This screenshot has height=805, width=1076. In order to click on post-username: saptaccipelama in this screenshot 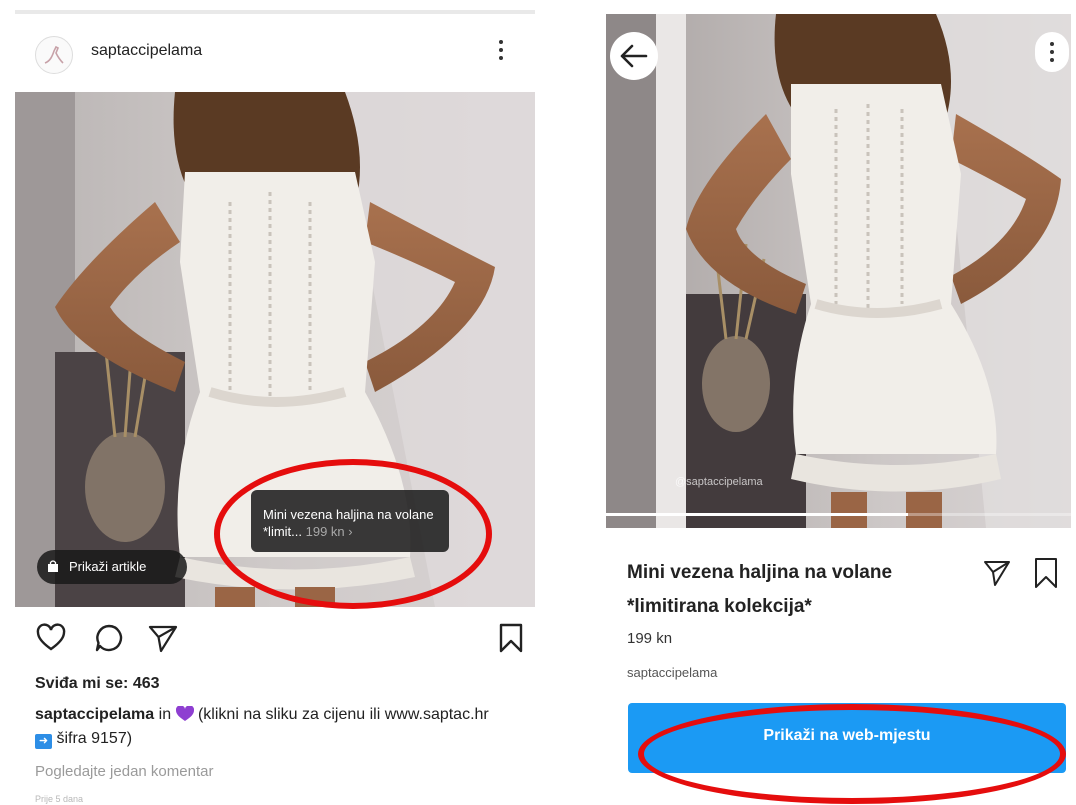, I will do `click(146, 51)`.